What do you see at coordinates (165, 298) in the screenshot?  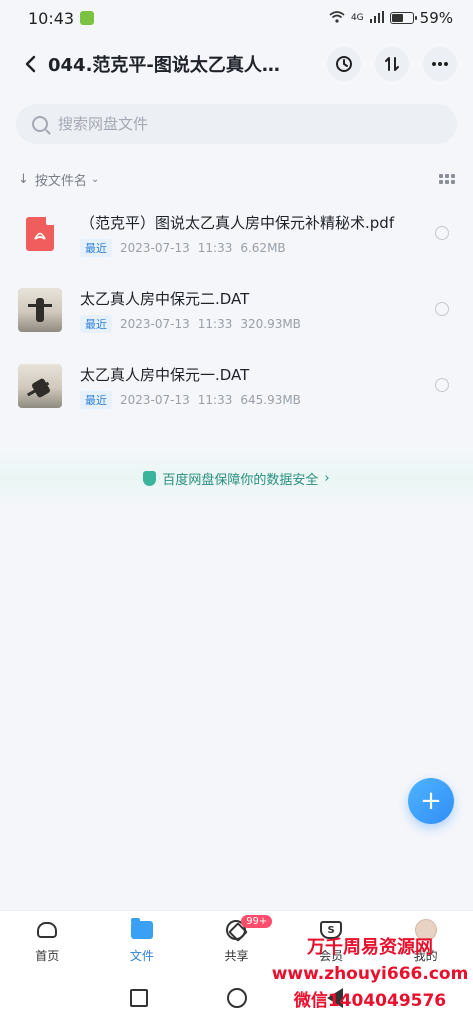 I see `file-name: 太乙真人房中保元二.DAT` at bounding box center [165, 298].